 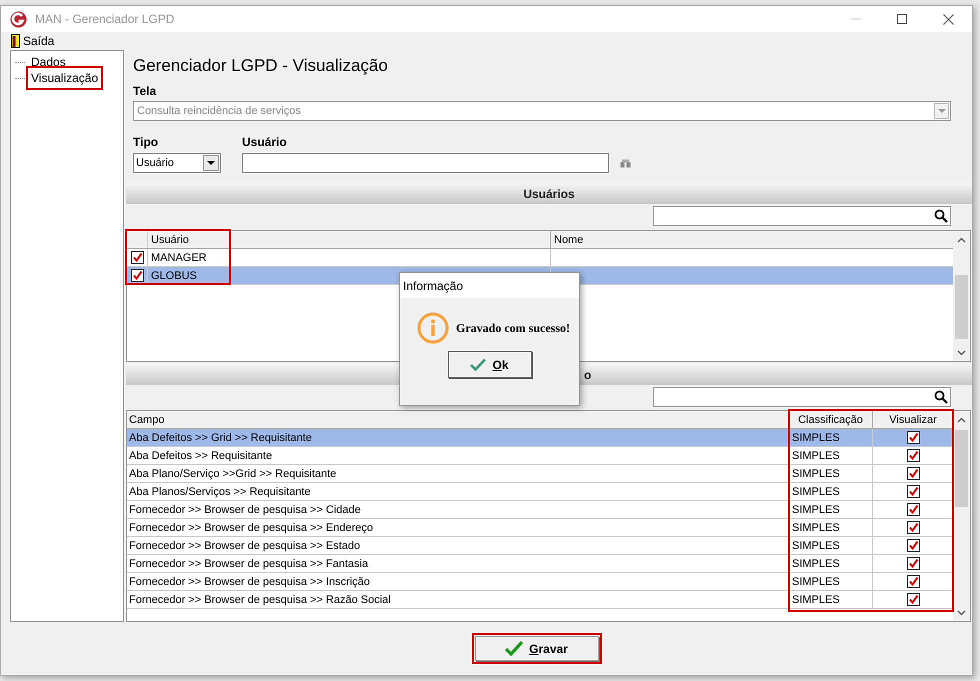 I want to click on field-label: Usuário, so click(x=265, y=142).